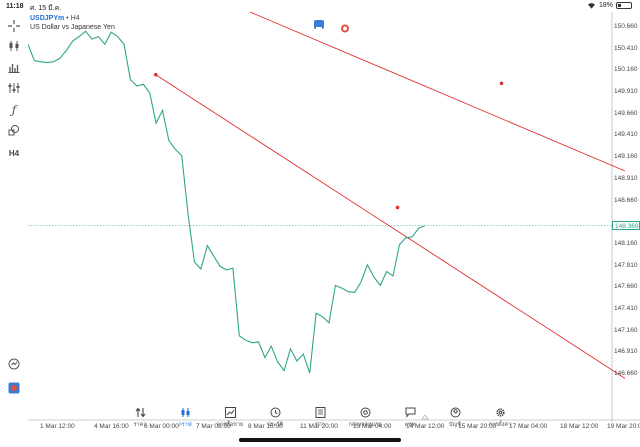 The image size is (640, 447). Describe the element at coordinates (626, 92) in the screenshot. I see `price-tick-label: 149.910` at that location.